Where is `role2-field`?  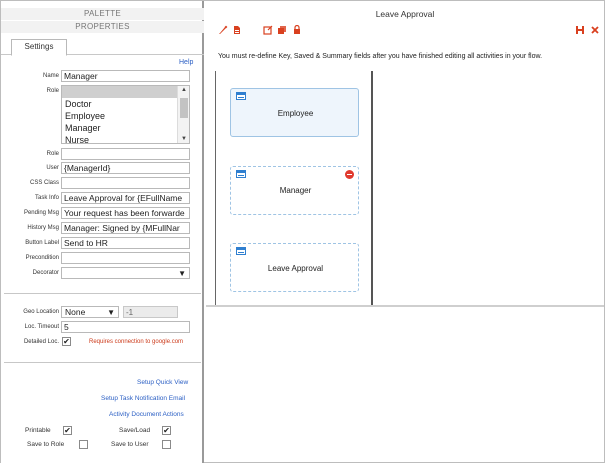 role2-field is located at coordinates (125, 154).